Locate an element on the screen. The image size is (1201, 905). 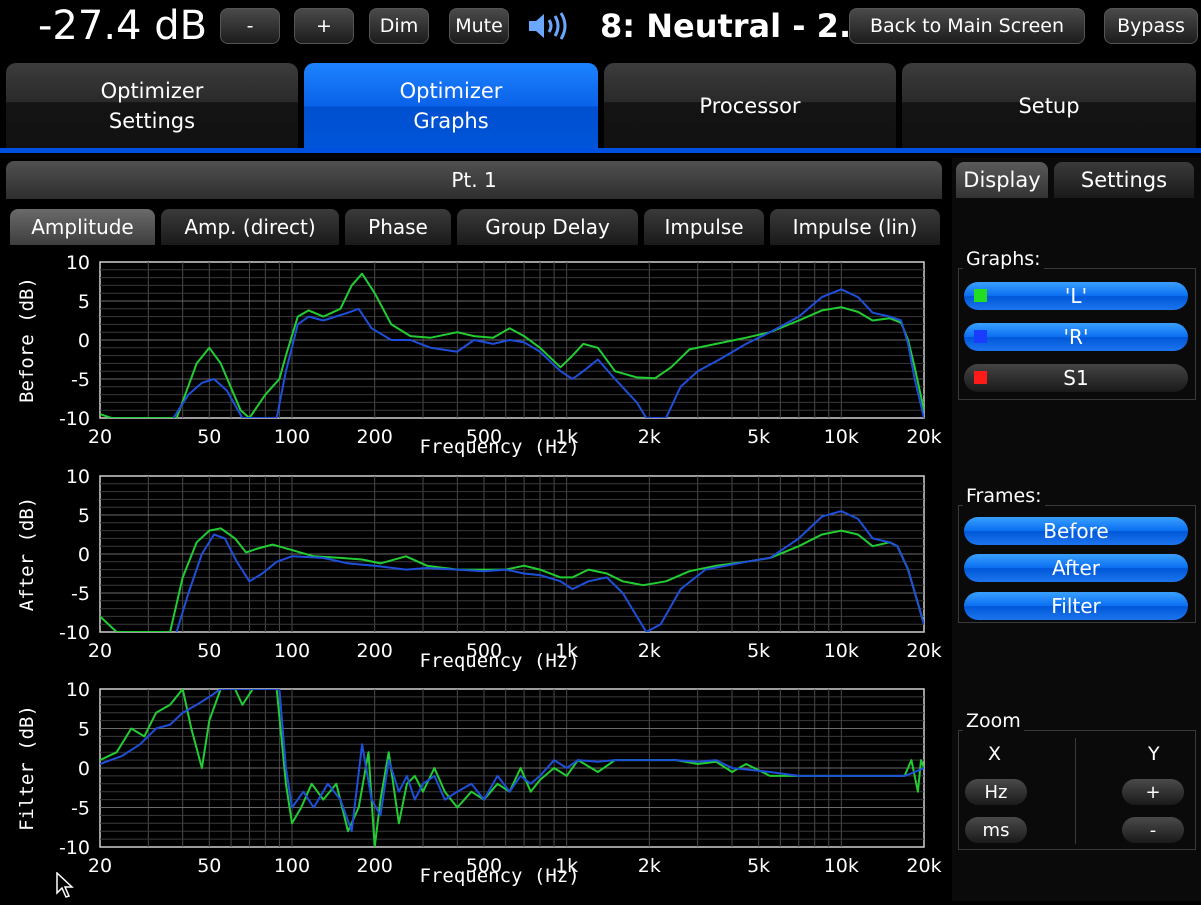
volume-down-button: - is located at coordinates (250, 26).